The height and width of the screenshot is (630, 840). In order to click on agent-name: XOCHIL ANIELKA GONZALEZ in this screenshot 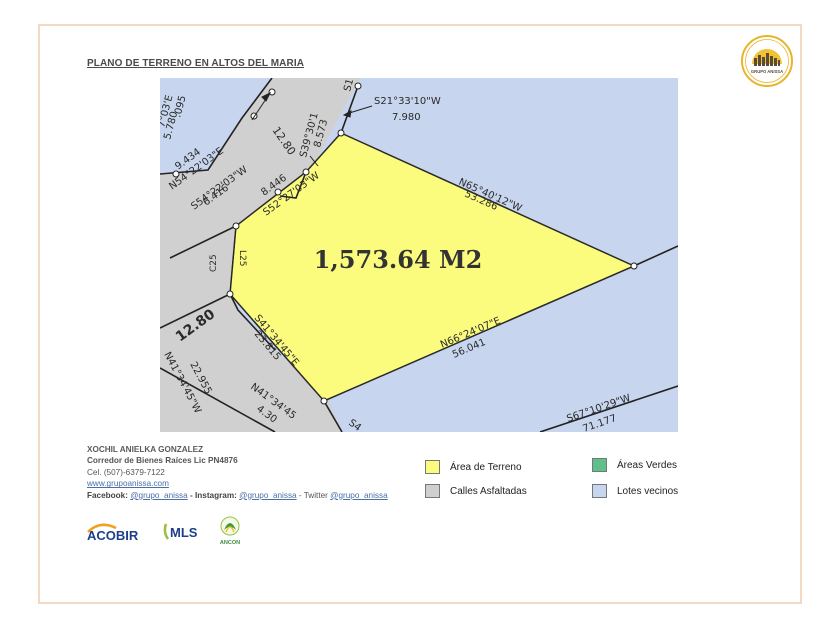, I will do `click(145, 449)`.